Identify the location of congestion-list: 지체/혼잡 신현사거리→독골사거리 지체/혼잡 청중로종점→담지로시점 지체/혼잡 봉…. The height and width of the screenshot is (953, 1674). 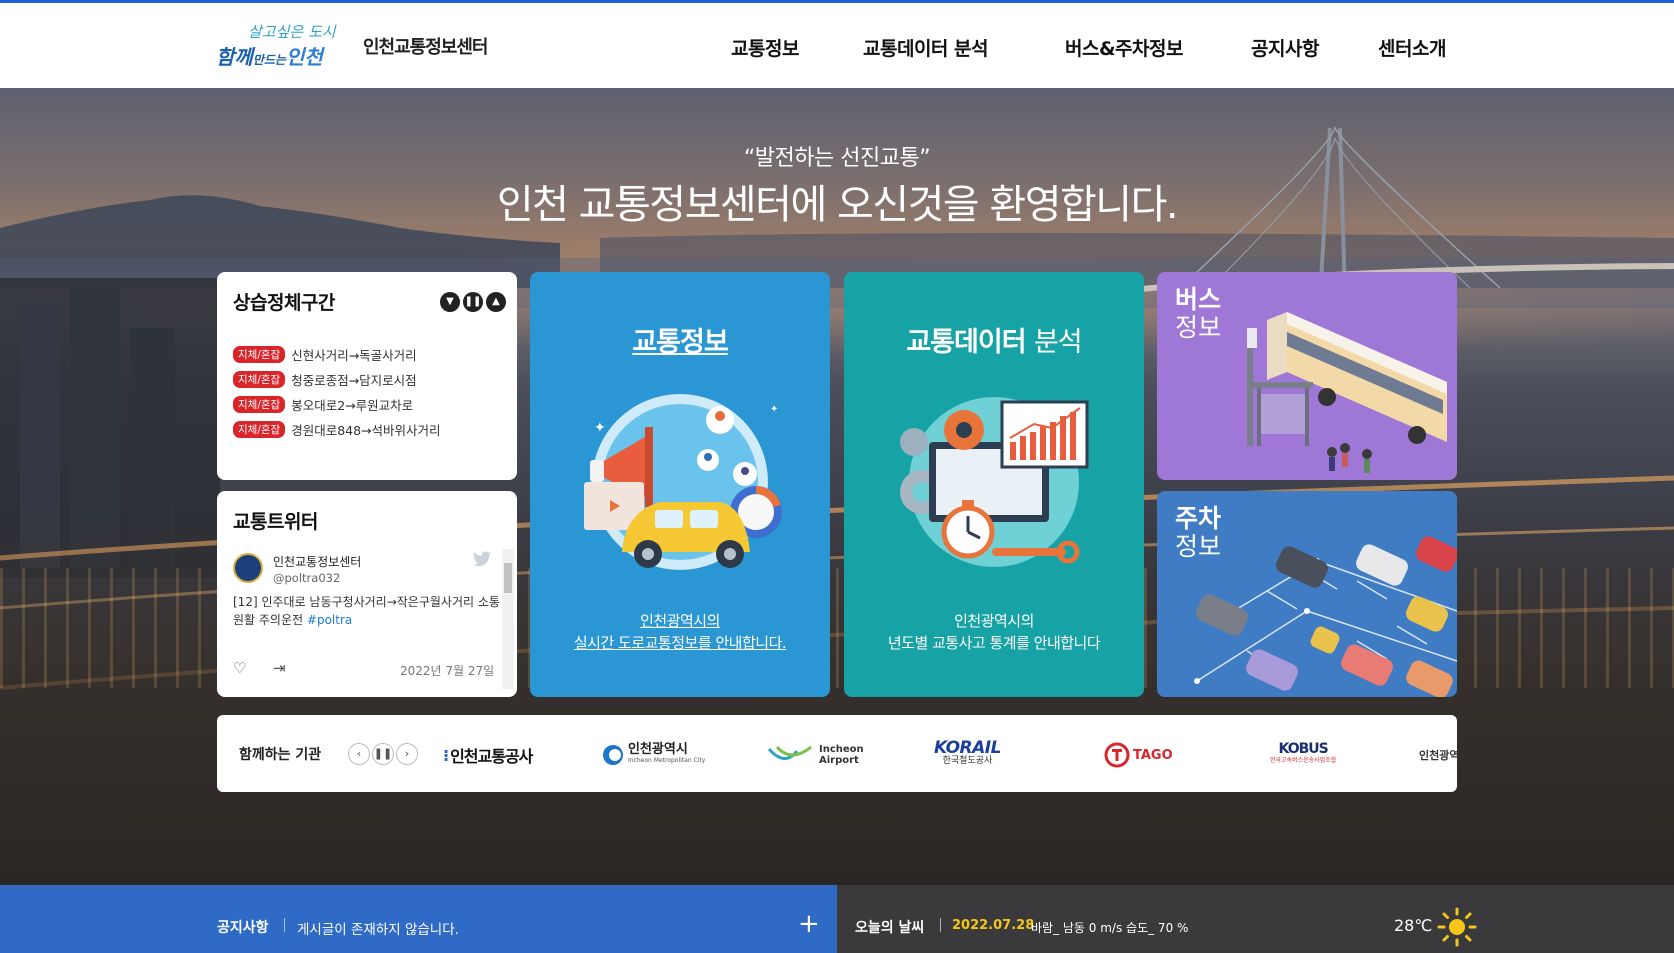
(337, 392).